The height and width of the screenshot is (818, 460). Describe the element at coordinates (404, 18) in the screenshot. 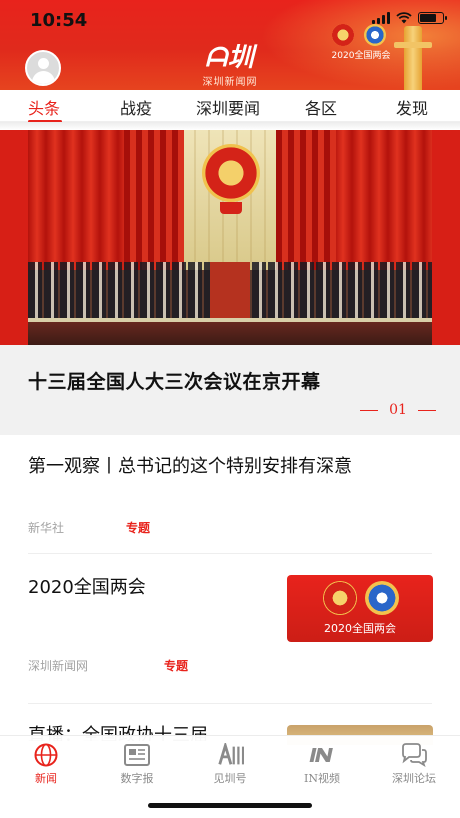

I see `wifi-icon` at that location.